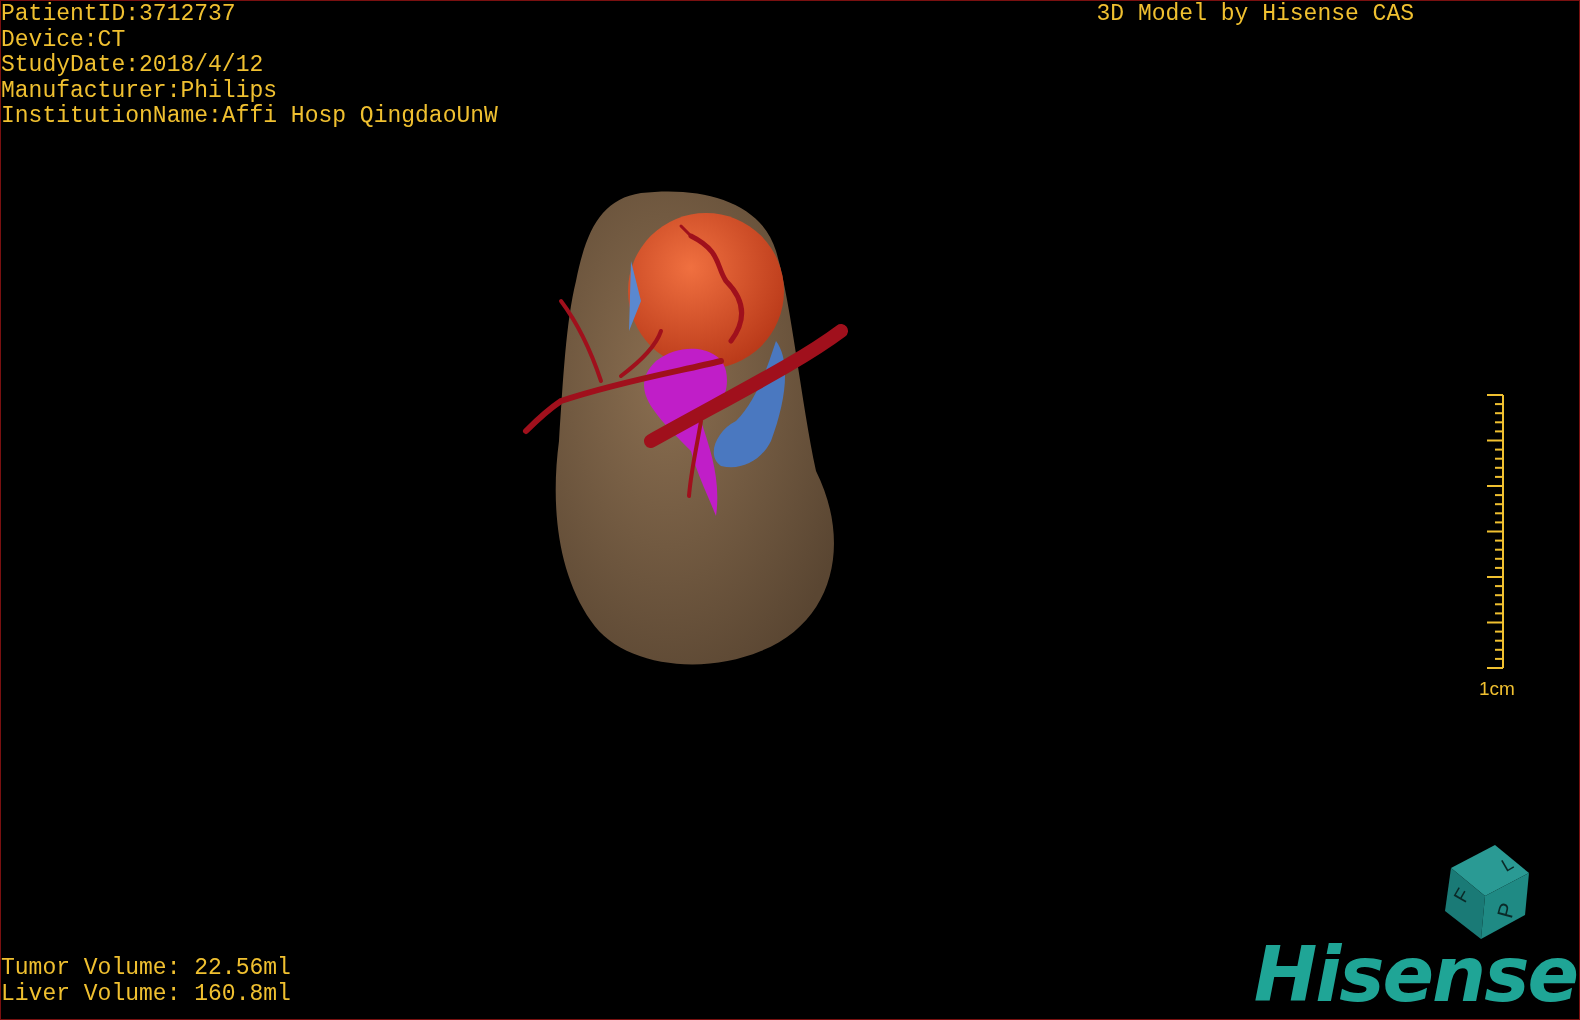 This screenshot has height=1020, width=1580. I want to click on study-info-text: Manufacturer:Philips, so click(140, 91).